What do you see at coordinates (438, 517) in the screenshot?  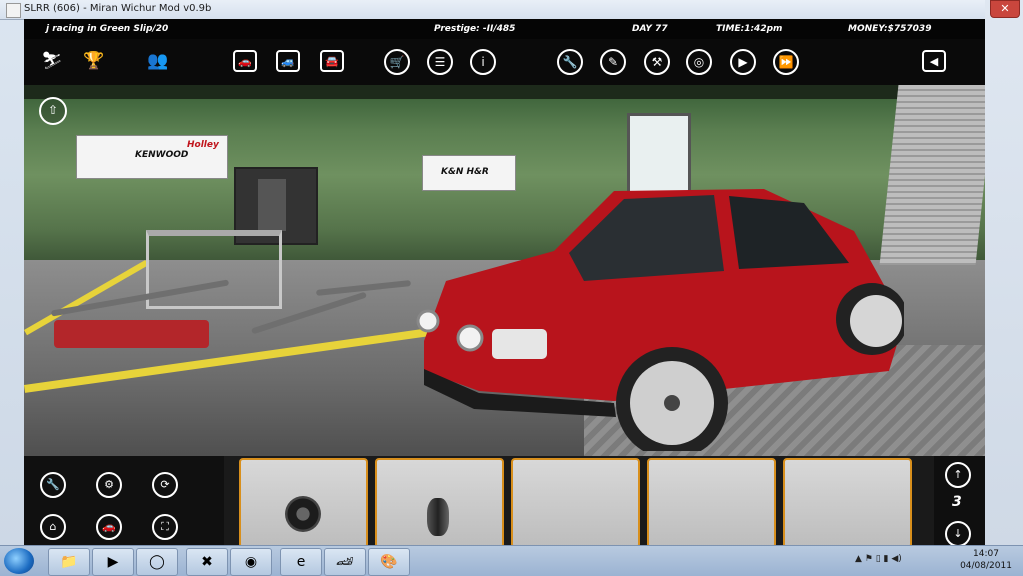 I see `wheel-rim-side-part` at bounding box center [438, 517].